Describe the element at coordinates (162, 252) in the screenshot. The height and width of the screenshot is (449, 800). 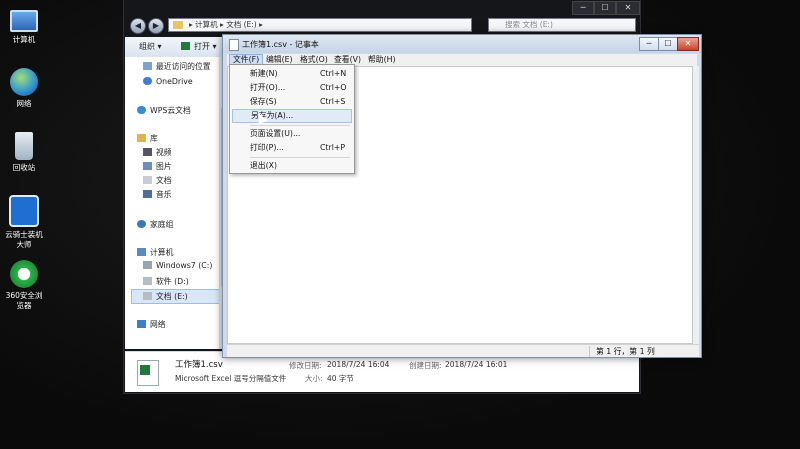
I see `nav-item-label: 计算机` at that location.